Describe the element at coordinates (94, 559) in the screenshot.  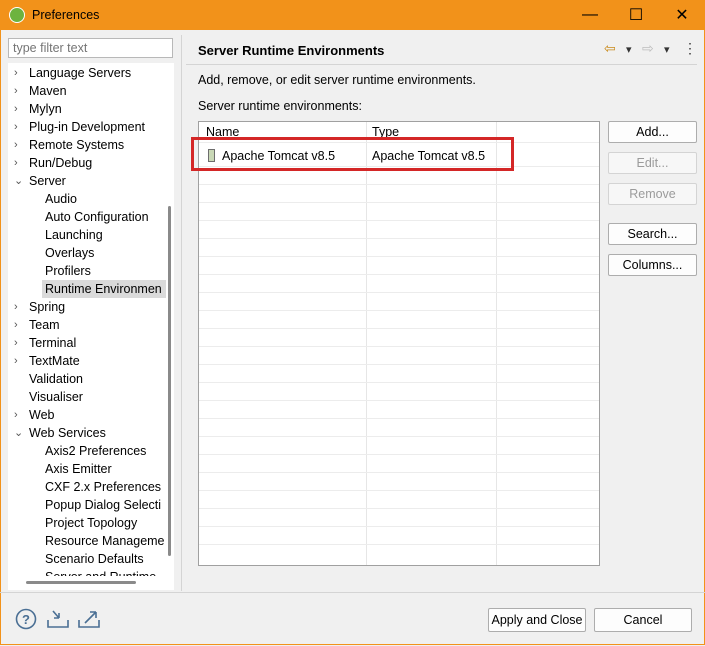
I see `tree-item-label: Scenario Defaults` at that location.